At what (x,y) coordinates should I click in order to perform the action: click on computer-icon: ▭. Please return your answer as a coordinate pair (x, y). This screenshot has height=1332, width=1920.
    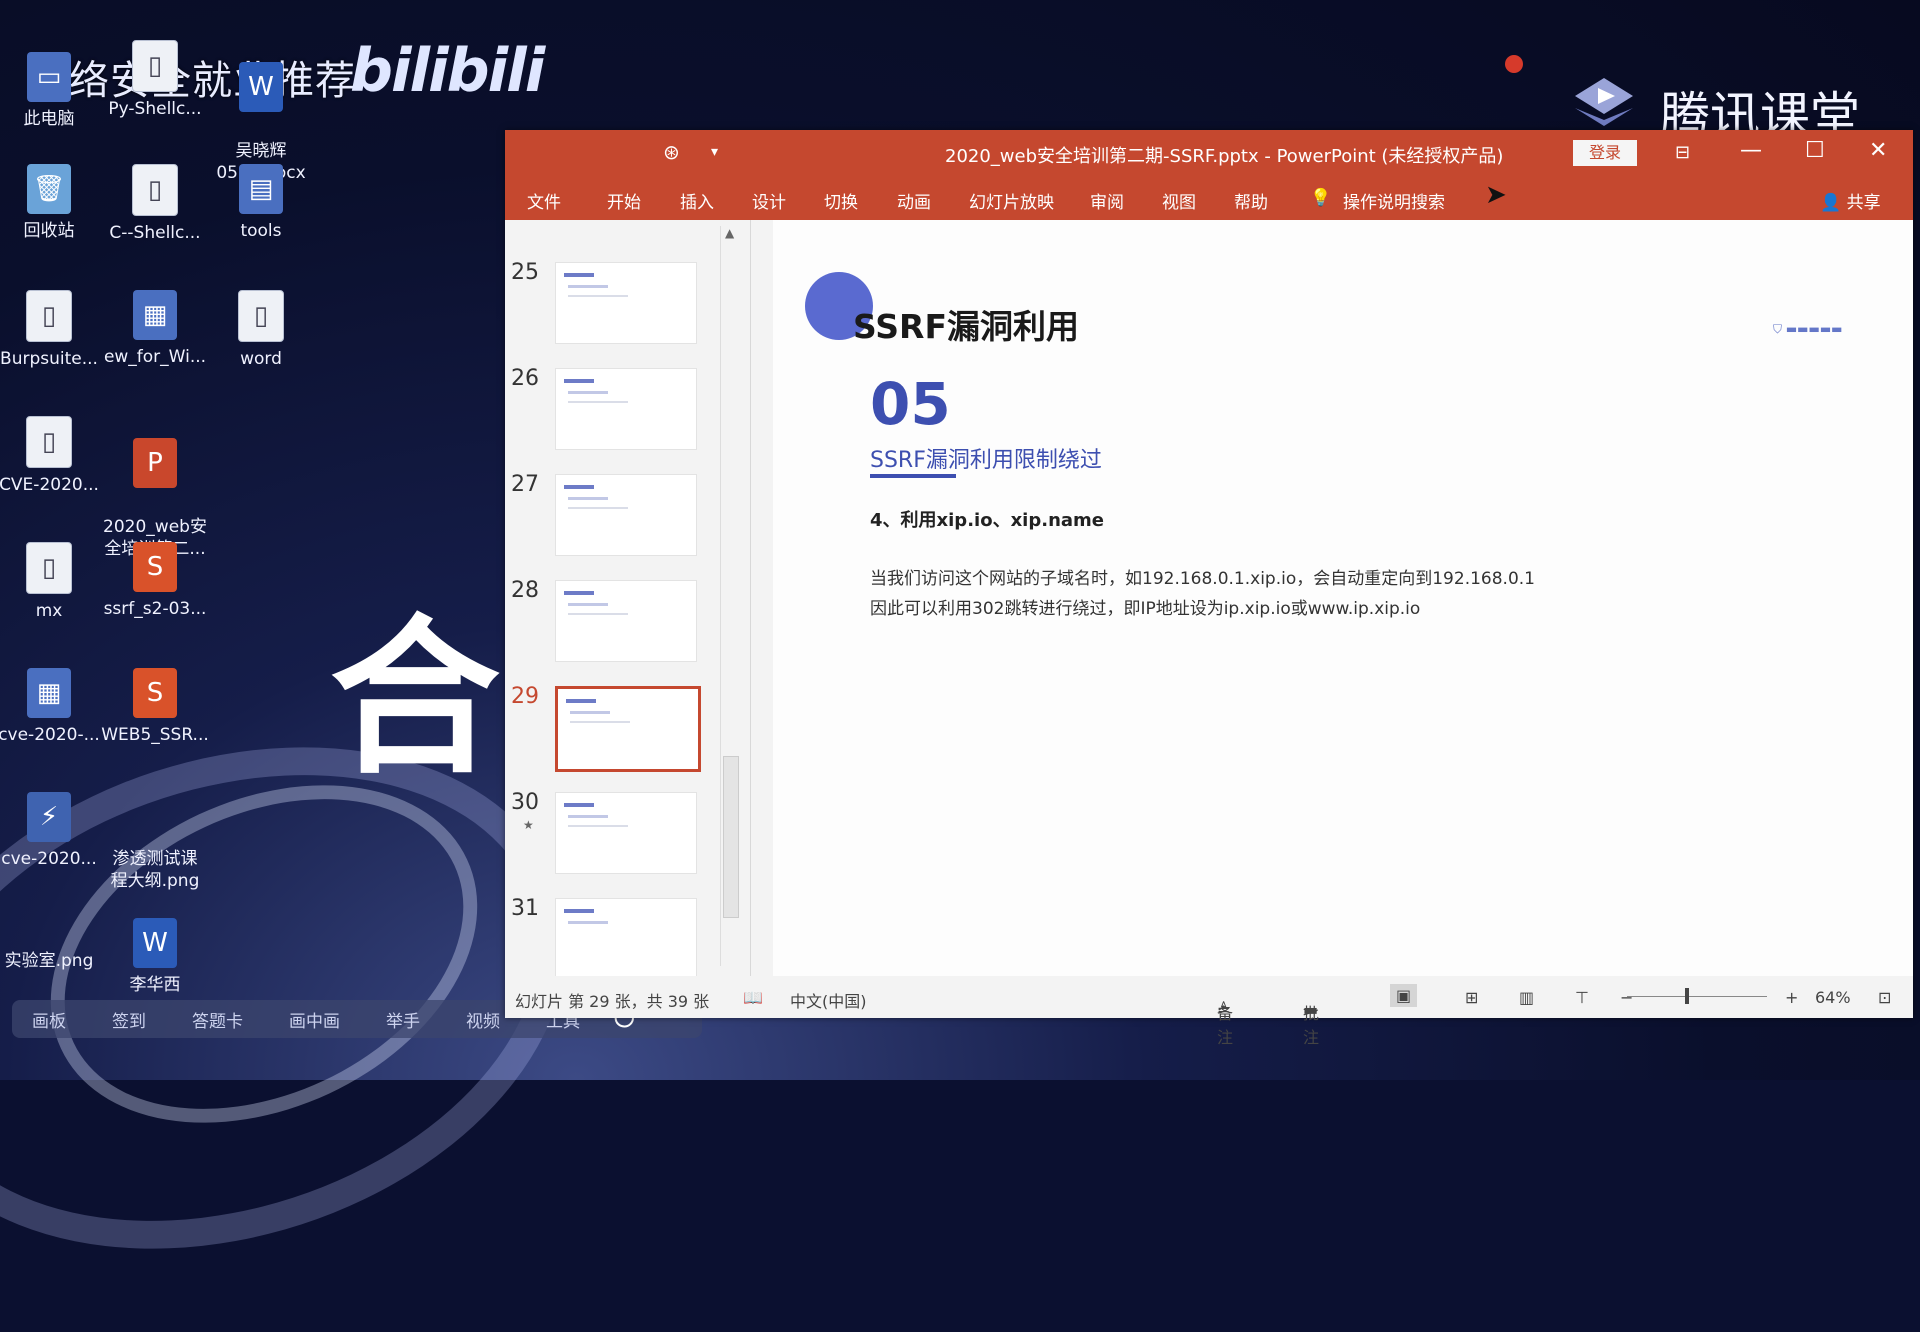
    Looking at the image, I should click on (49, 77).